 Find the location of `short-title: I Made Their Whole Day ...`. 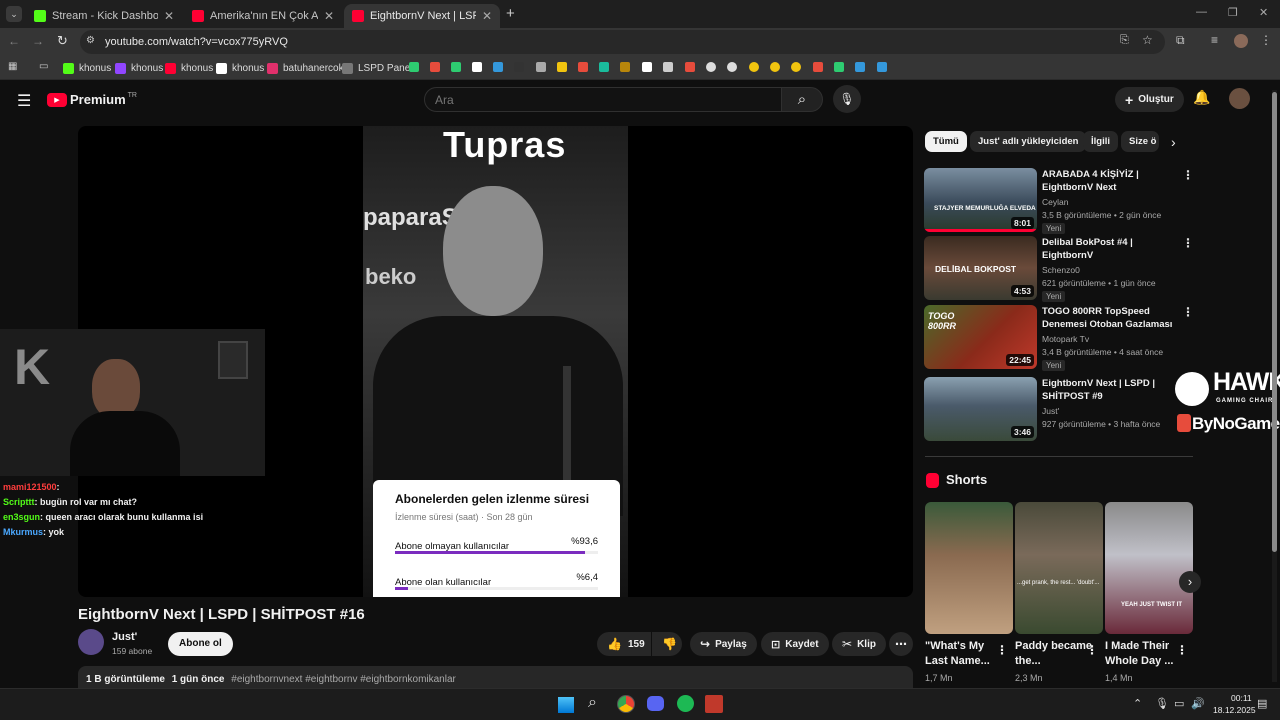

short-title: I Made Their Whole Day ... is located at coordinates (1144, 654).